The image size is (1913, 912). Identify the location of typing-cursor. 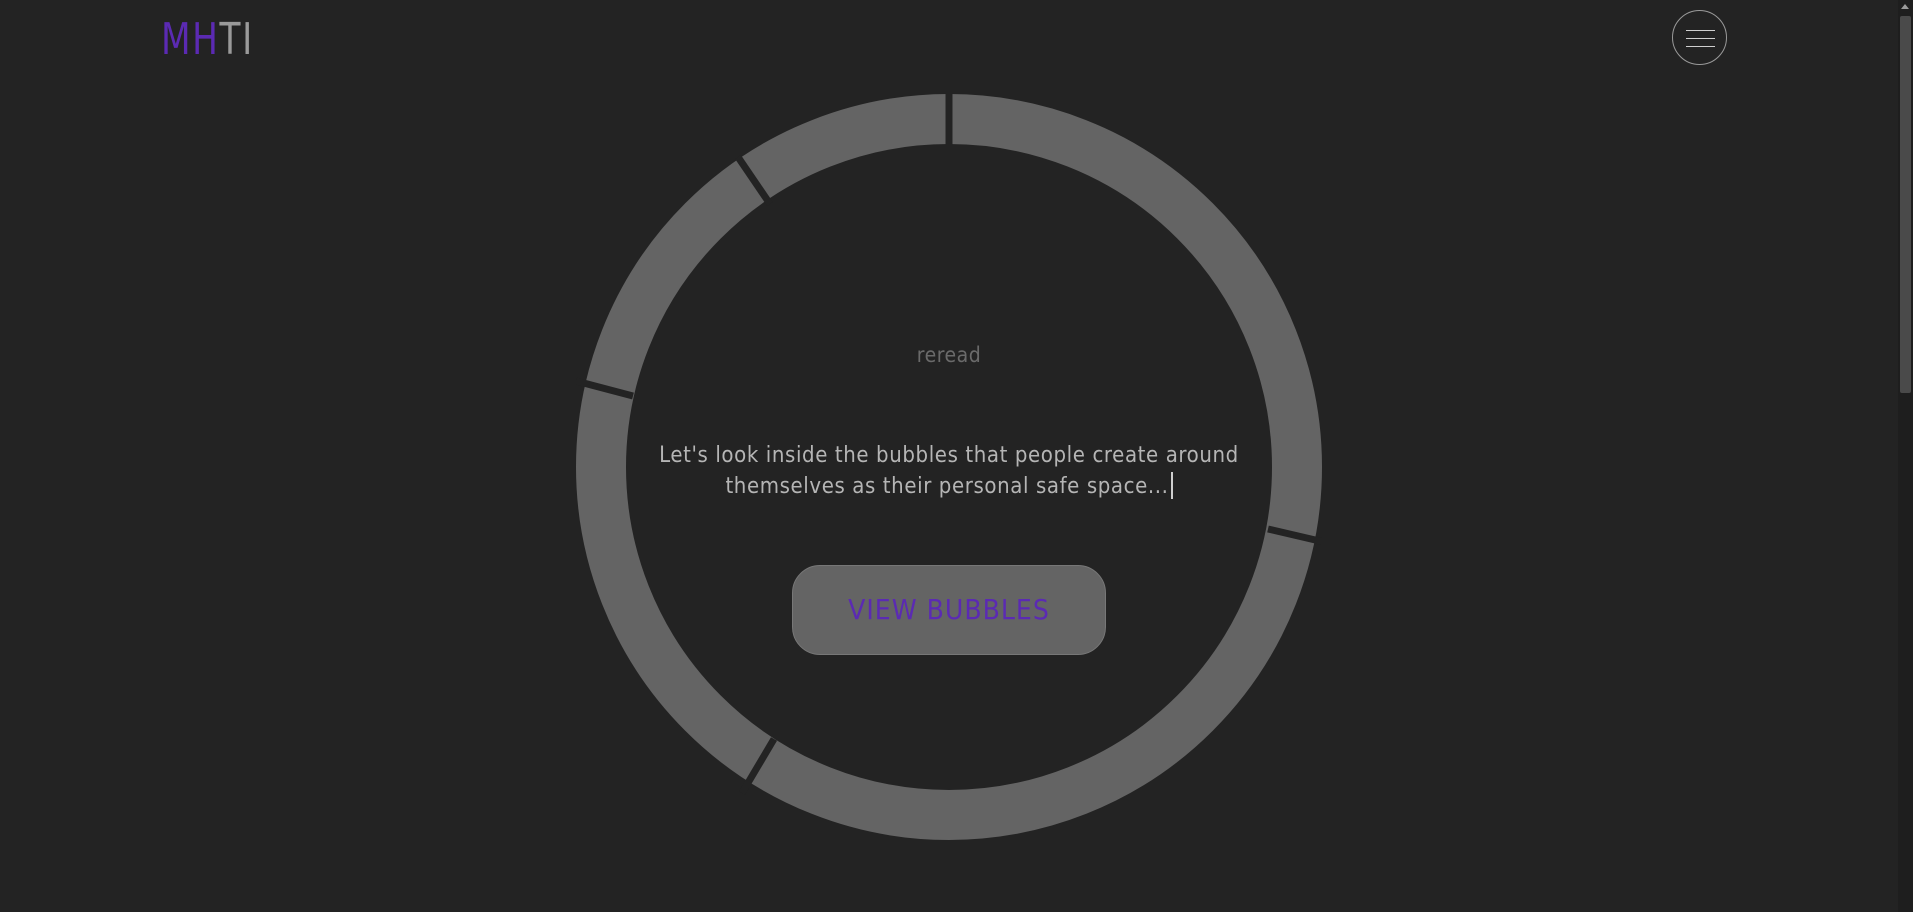
(1171, 485).